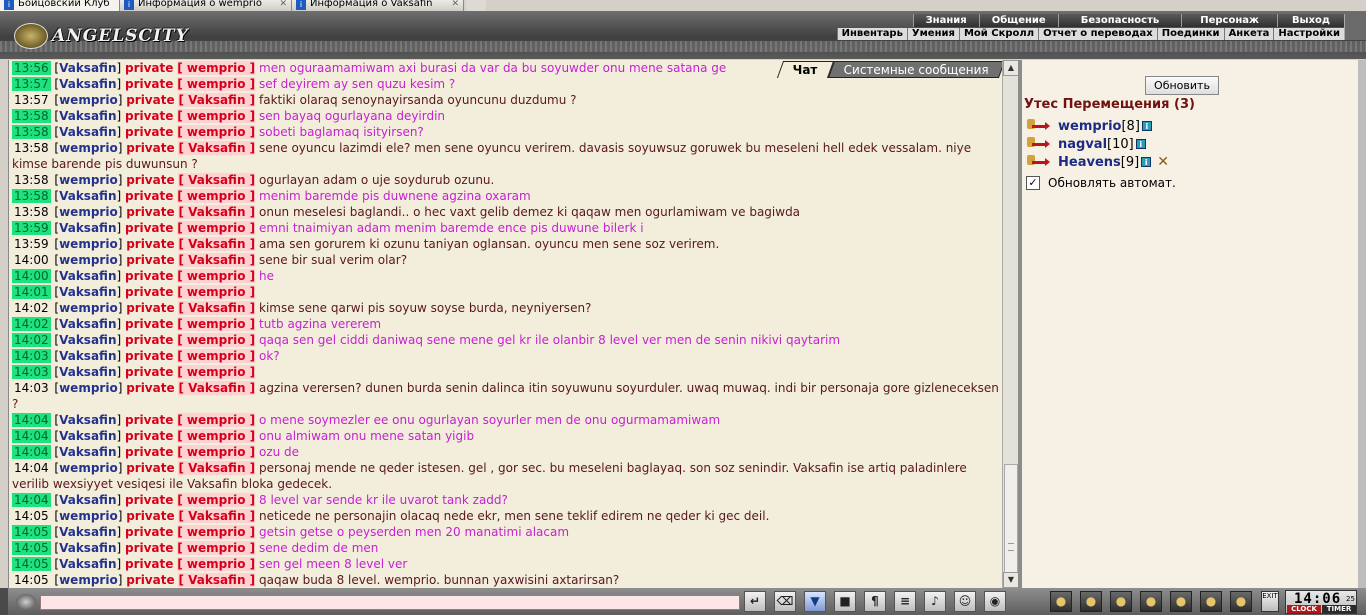 This screenshot has height=615, width=1366. I want to click on timer-label: TIMER, so click(1339, 609).